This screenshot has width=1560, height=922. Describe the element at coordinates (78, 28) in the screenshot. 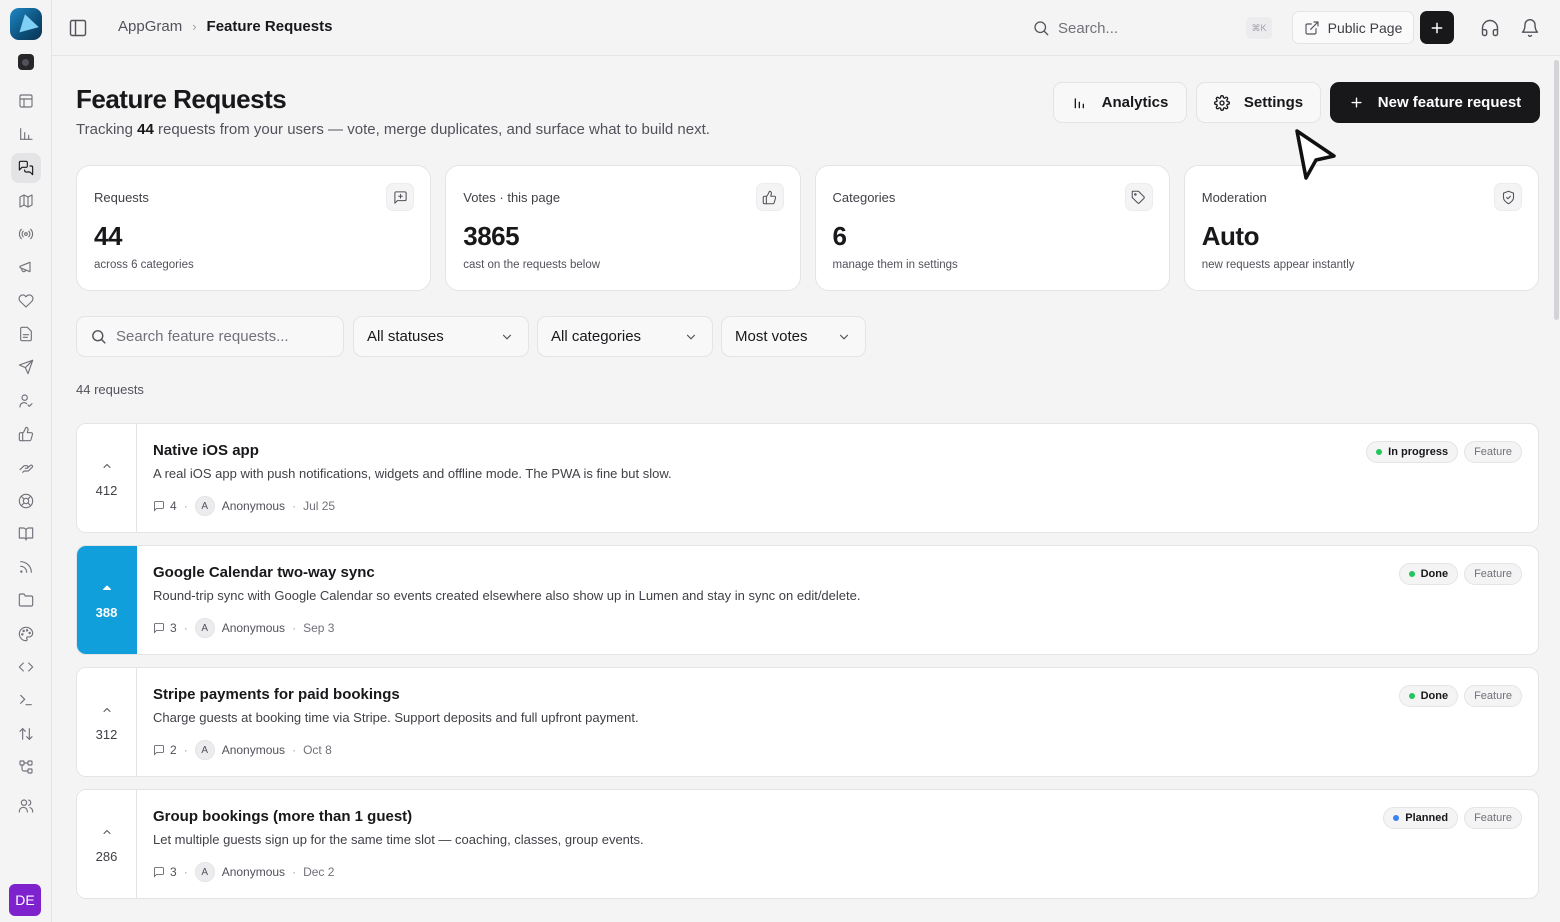

I see `sidebar-toggle-button` at that location.